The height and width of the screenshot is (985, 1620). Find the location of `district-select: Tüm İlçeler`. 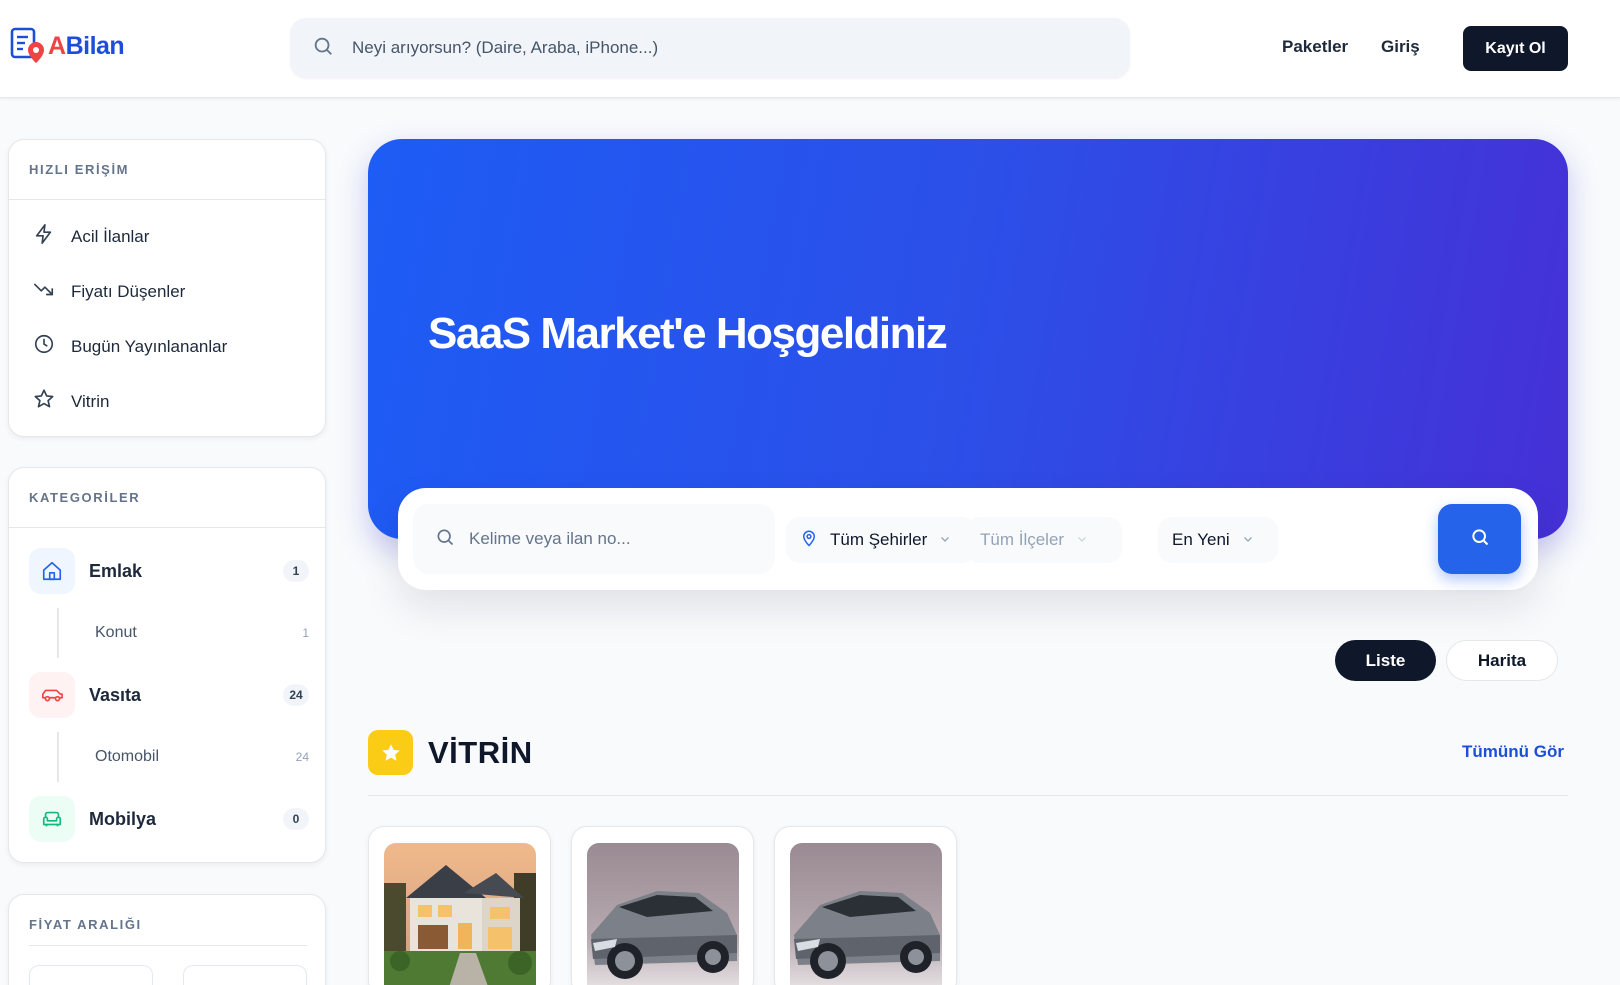

district-select: Tüm İlçeler is located at coordinates (1044, 540).